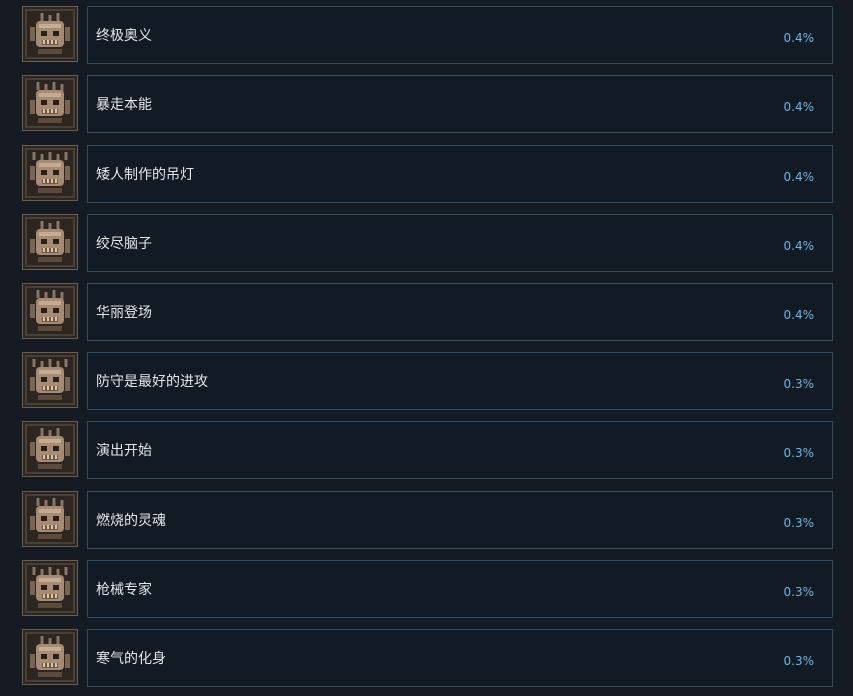  I want to click on achievement-card: 终极奥义 0.4%, so click(460, 35).